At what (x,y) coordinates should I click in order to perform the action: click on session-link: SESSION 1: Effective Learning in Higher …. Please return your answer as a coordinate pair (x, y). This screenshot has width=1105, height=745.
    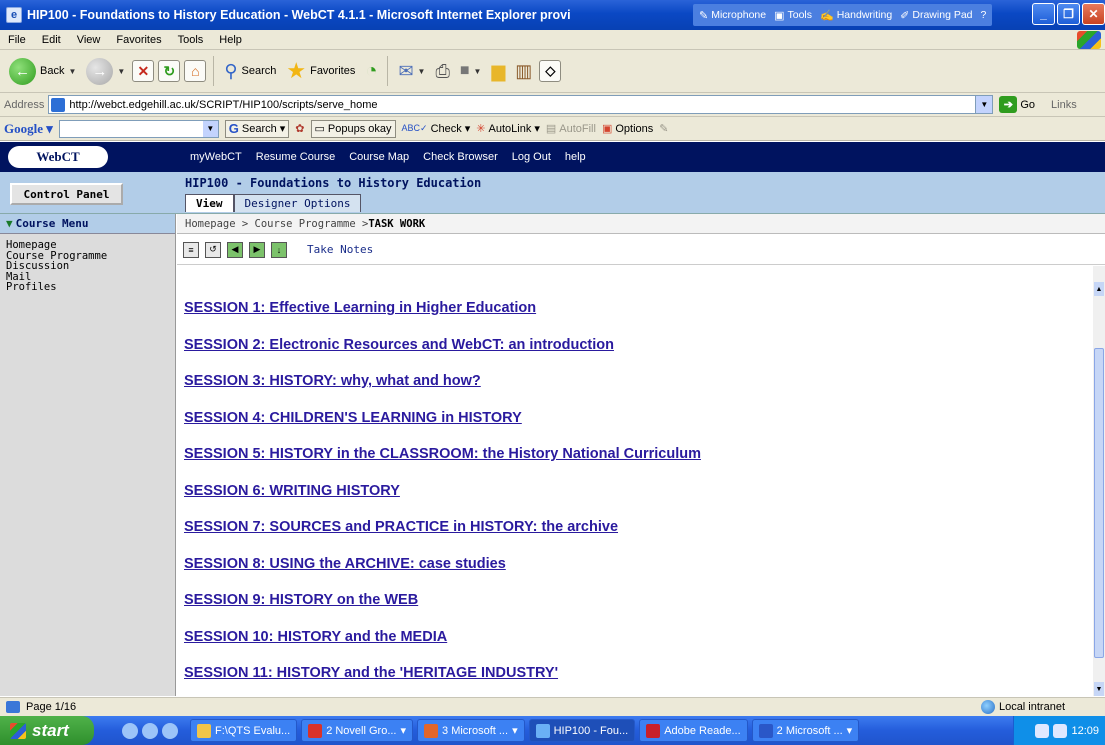
    Looking at the image, I should click on (442, 318).